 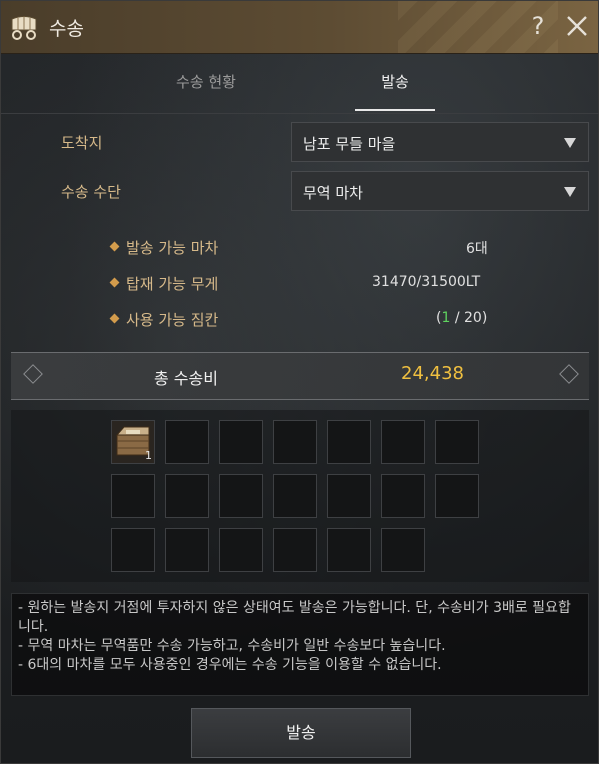 I want to click on load-weight-label: 탑재 가능 무게, so click(x=172, y=284).